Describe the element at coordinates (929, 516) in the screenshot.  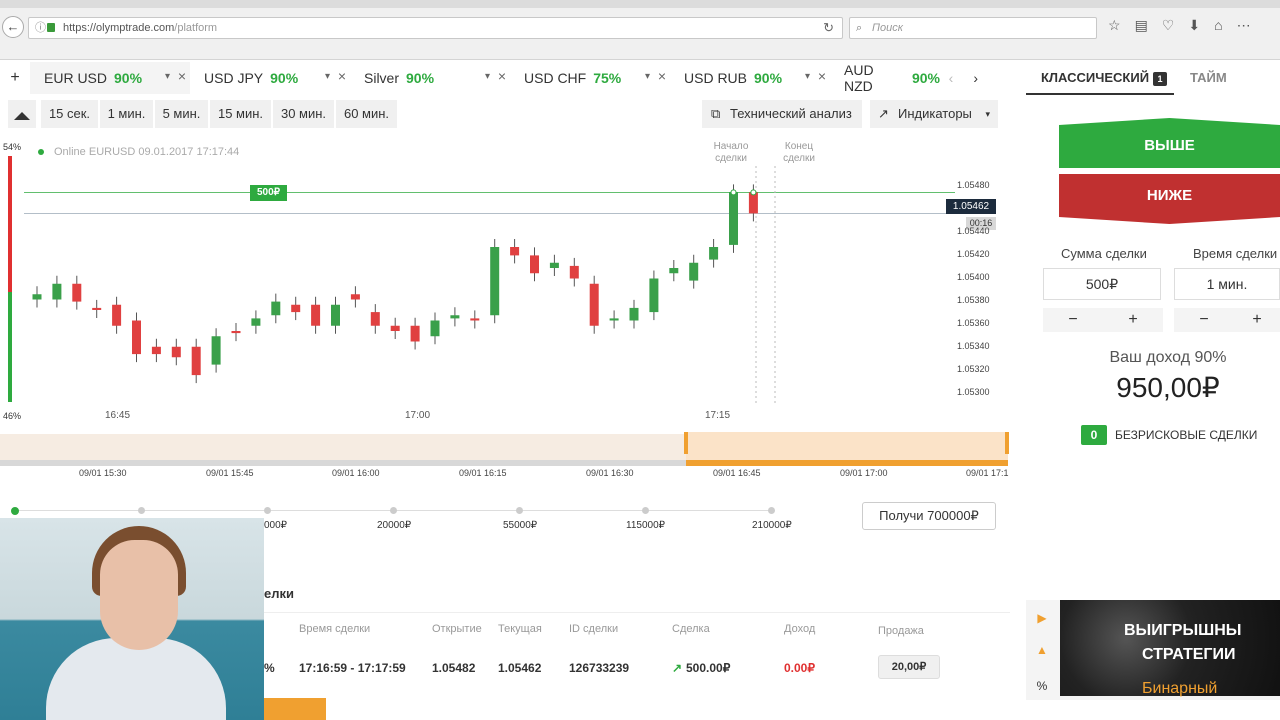
I see `get-bonus-button: Получи 700000₽` at that location.